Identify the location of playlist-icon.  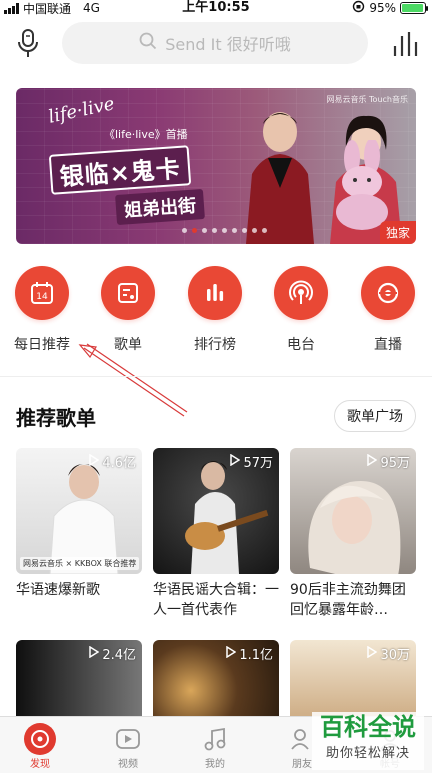
(128, 293).